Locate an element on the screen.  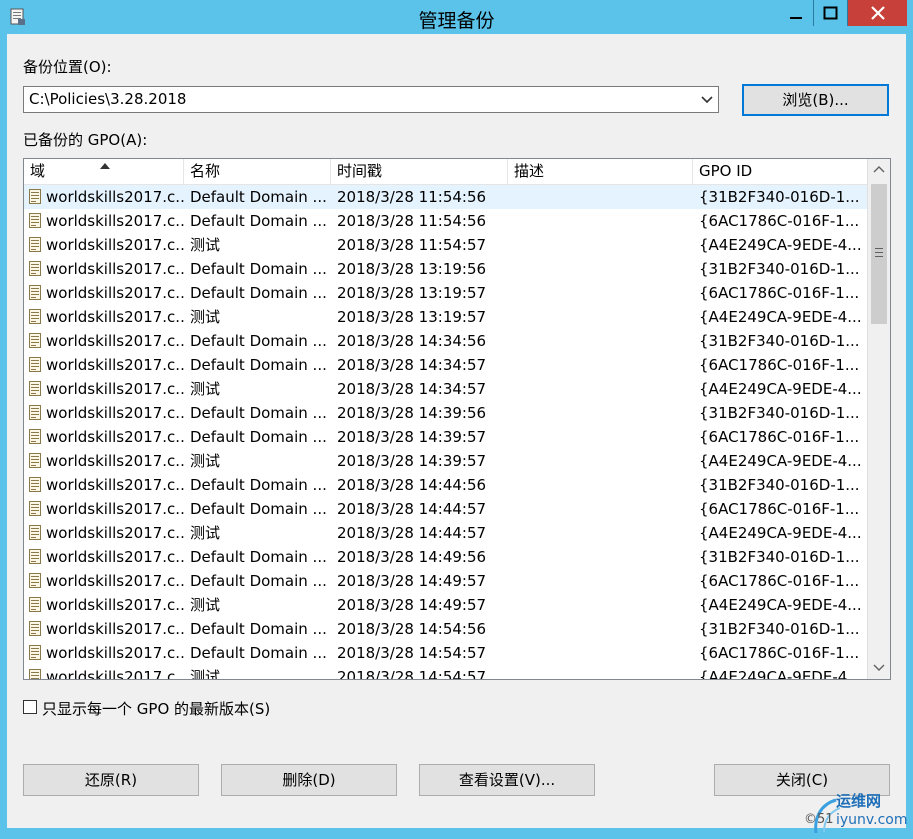
minimize-button is located at coordinates (796, 13).